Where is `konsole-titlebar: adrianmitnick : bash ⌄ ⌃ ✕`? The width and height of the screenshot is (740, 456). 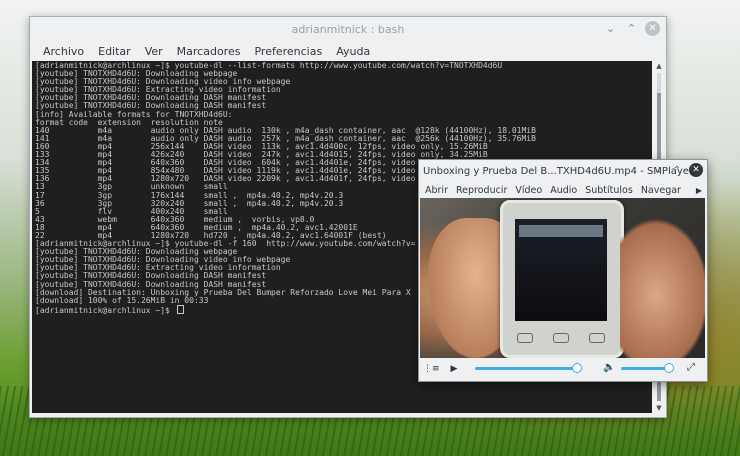 konsole-titlebar: adrianmitnick : bash ⌄ ⌃ ✕ is located at coordinates (348, 29).